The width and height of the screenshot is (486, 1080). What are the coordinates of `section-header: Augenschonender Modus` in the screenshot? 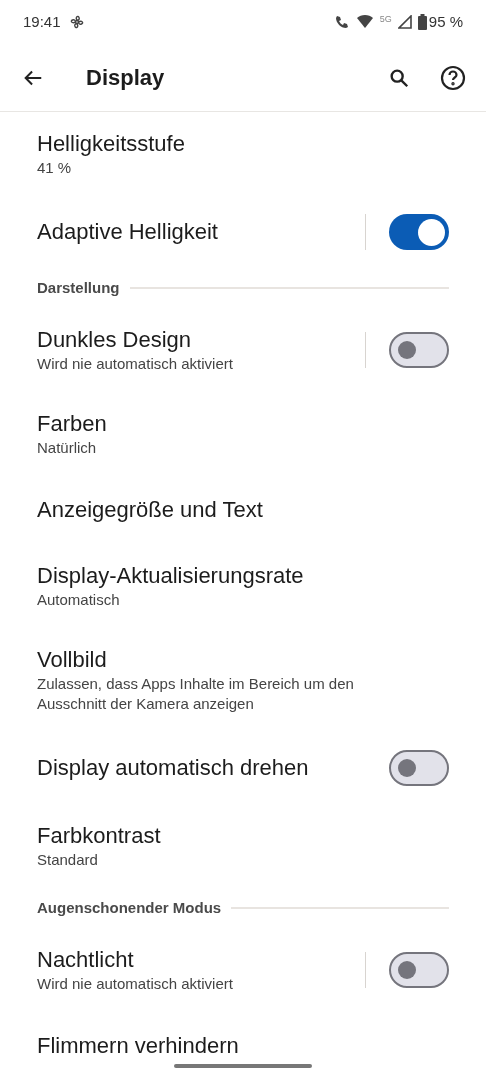 It's located at (129, 907).